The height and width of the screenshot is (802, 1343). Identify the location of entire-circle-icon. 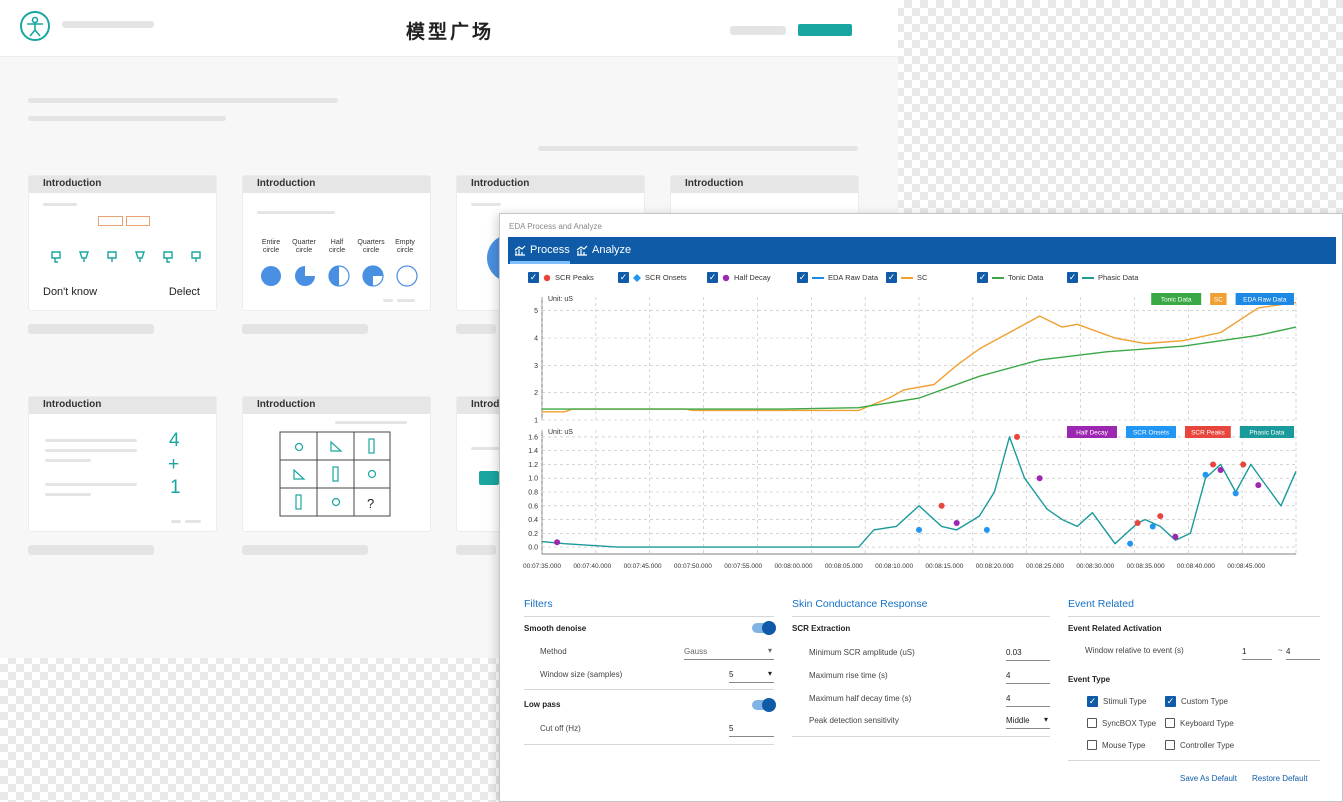
(271, 276).